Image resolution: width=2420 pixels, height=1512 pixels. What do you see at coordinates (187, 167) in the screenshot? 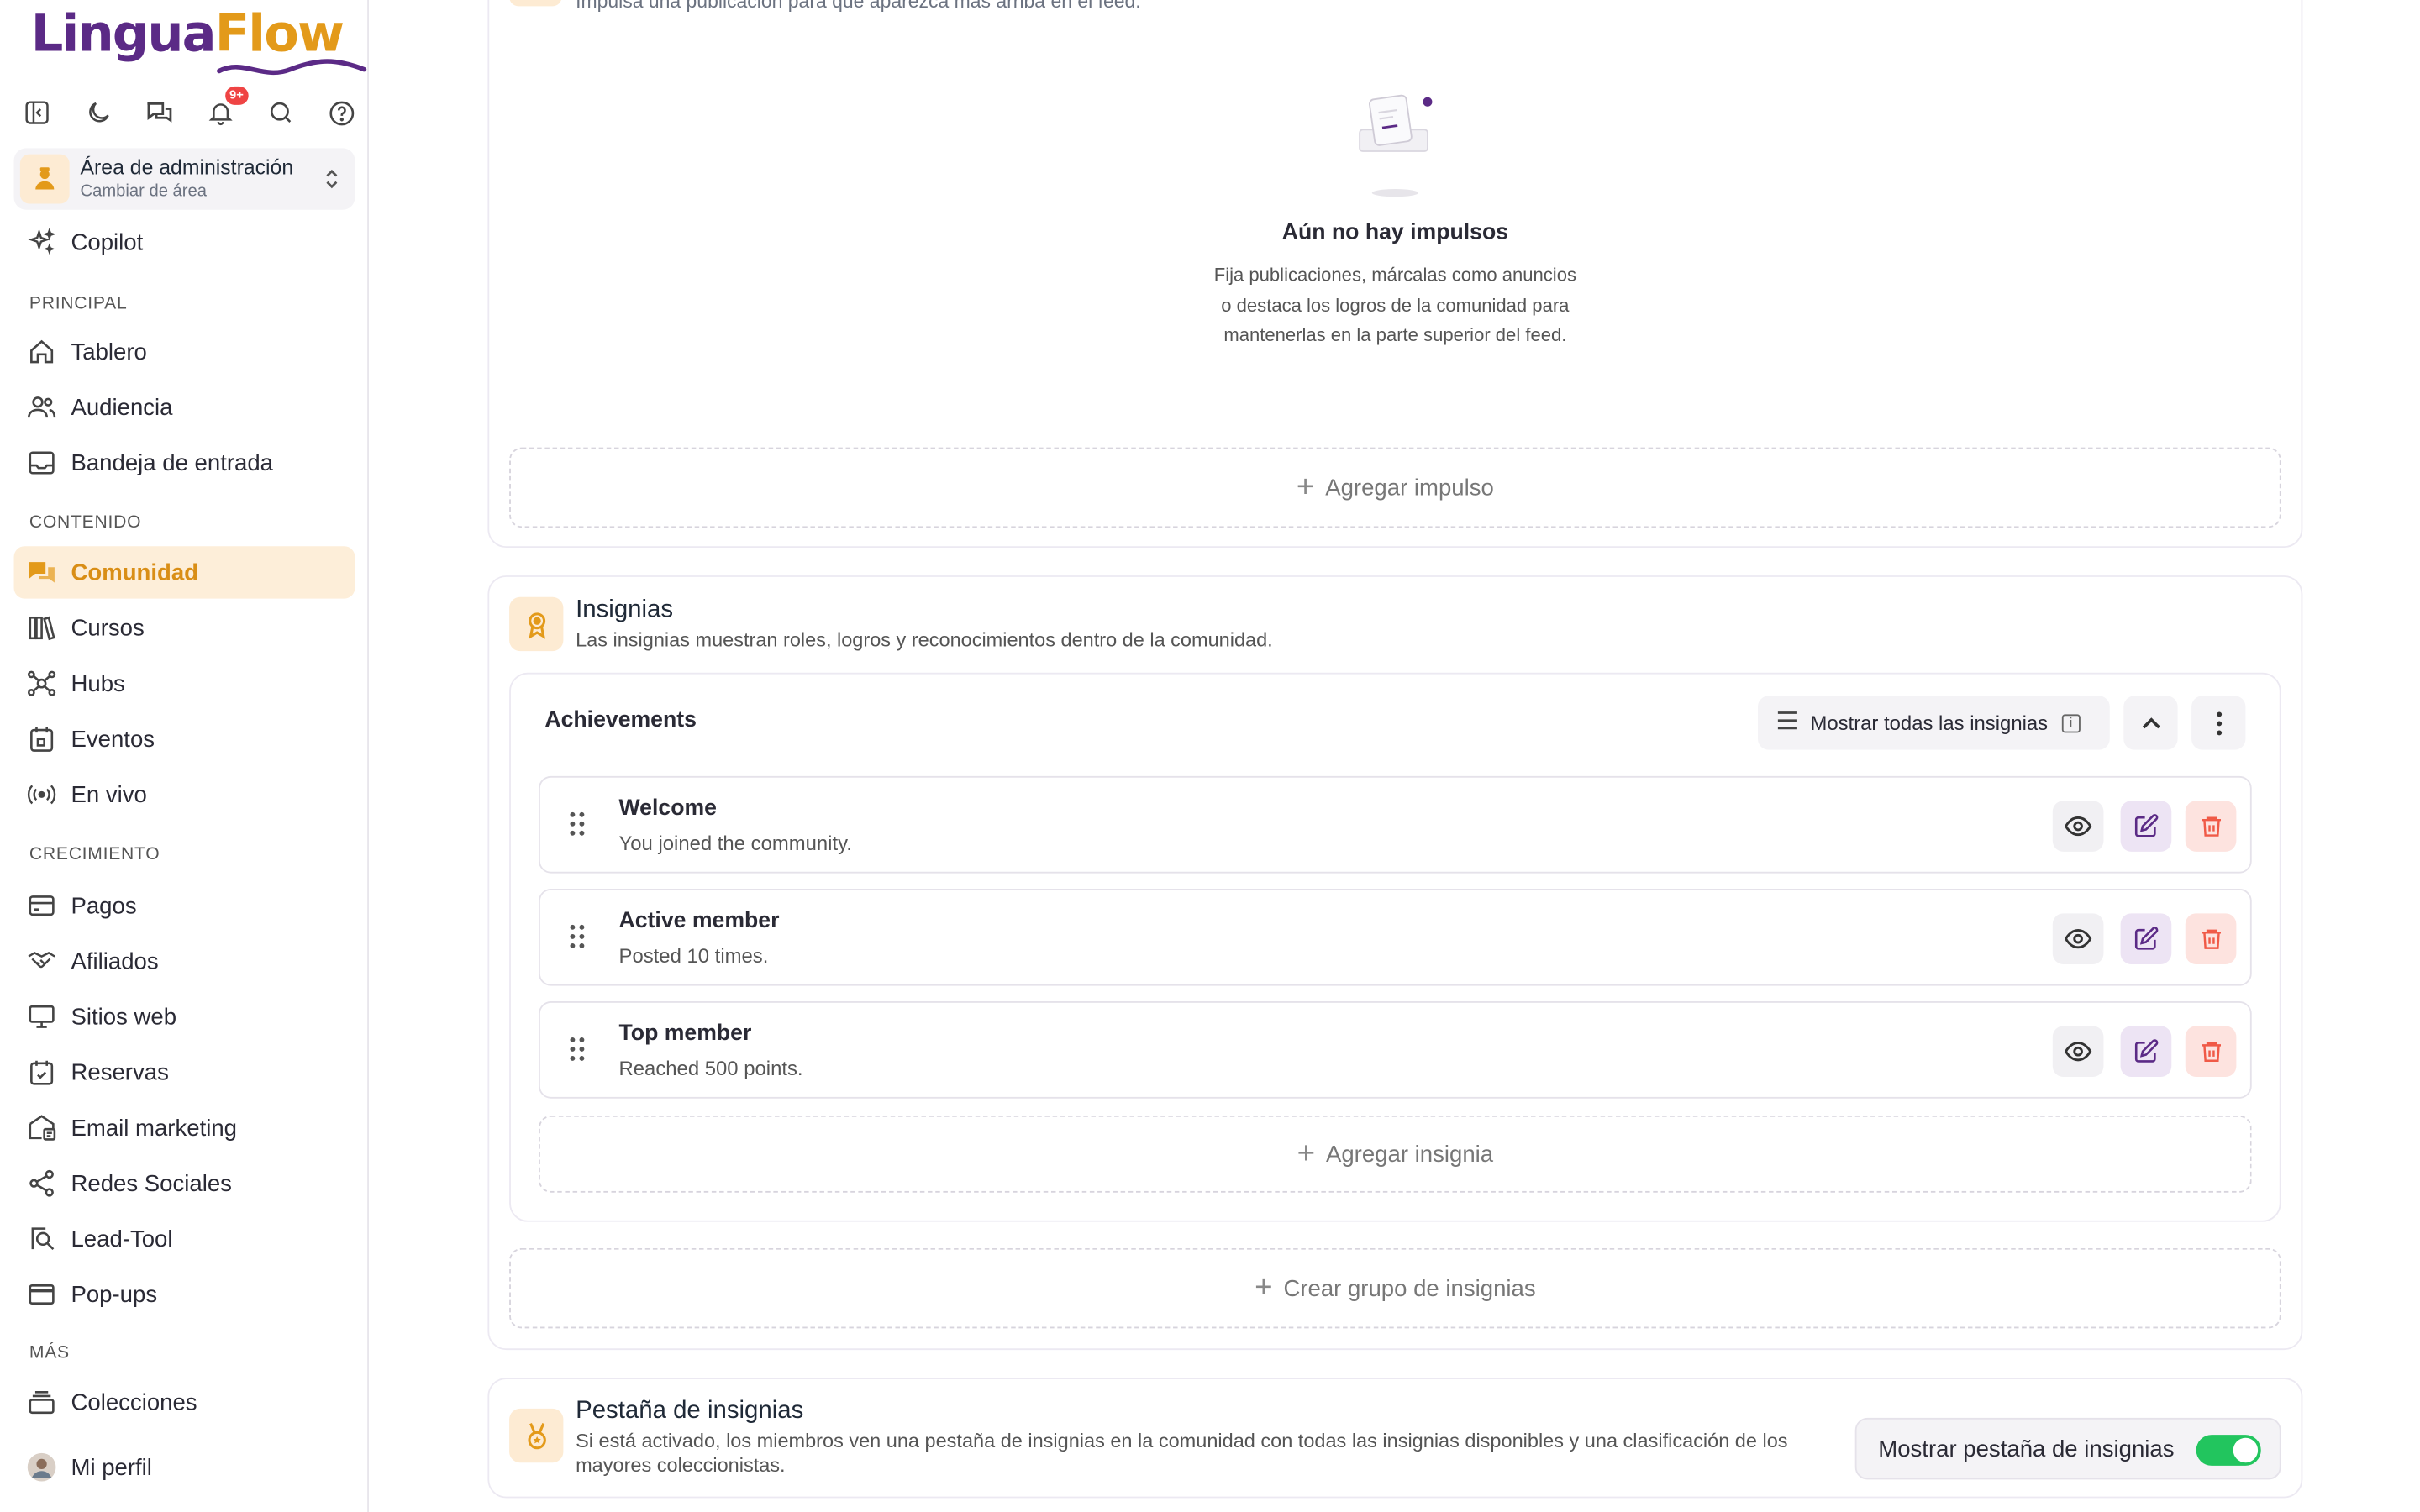
I see `area-title: Área de administración` at bounding box center [187, 167].